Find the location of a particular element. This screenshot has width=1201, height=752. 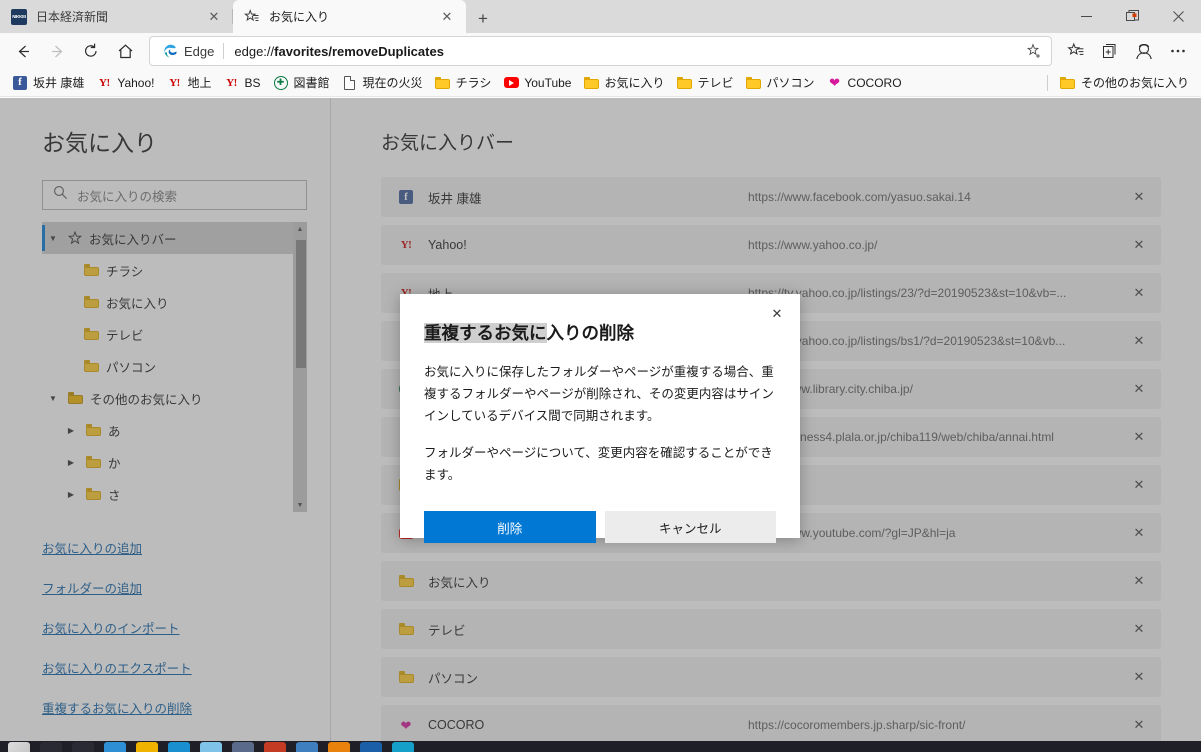

bookmark-item: パソコン is located at coordinates (780, 82).